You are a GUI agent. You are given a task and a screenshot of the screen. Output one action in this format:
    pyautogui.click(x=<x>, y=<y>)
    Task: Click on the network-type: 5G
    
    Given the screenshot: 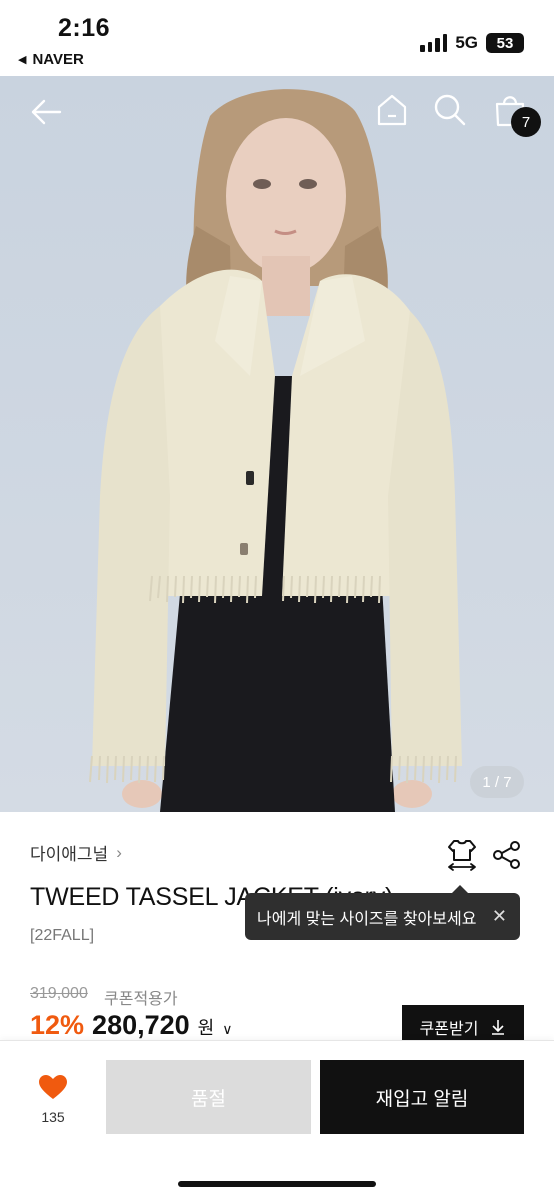 What is the action you would take?
    pyautogui.click(x=466, y=42)
    